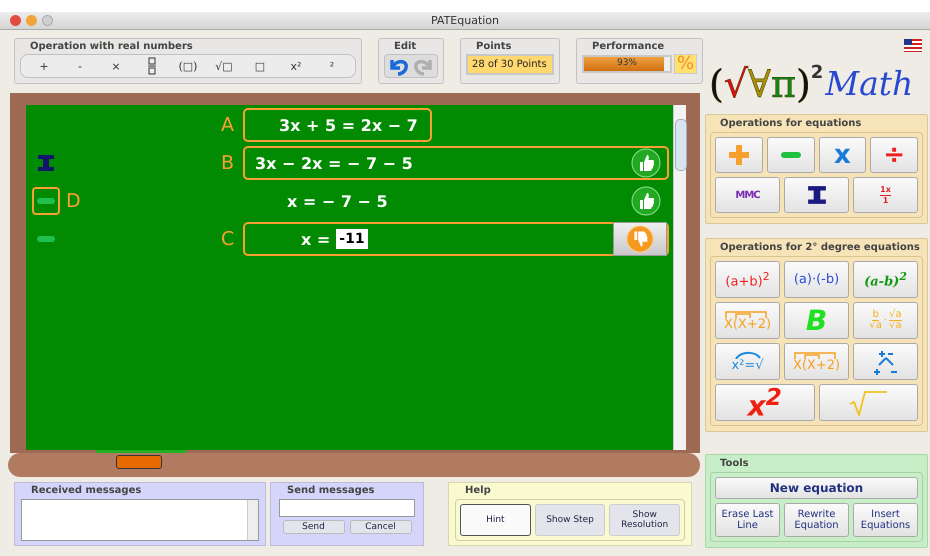 This screenshot has width=930, height=556. What do you see at coordinates (334, 163) in the screenshot?
I see `equation-text: 3x − 2x = − 7 − 5` at bounding box center [334, 163].